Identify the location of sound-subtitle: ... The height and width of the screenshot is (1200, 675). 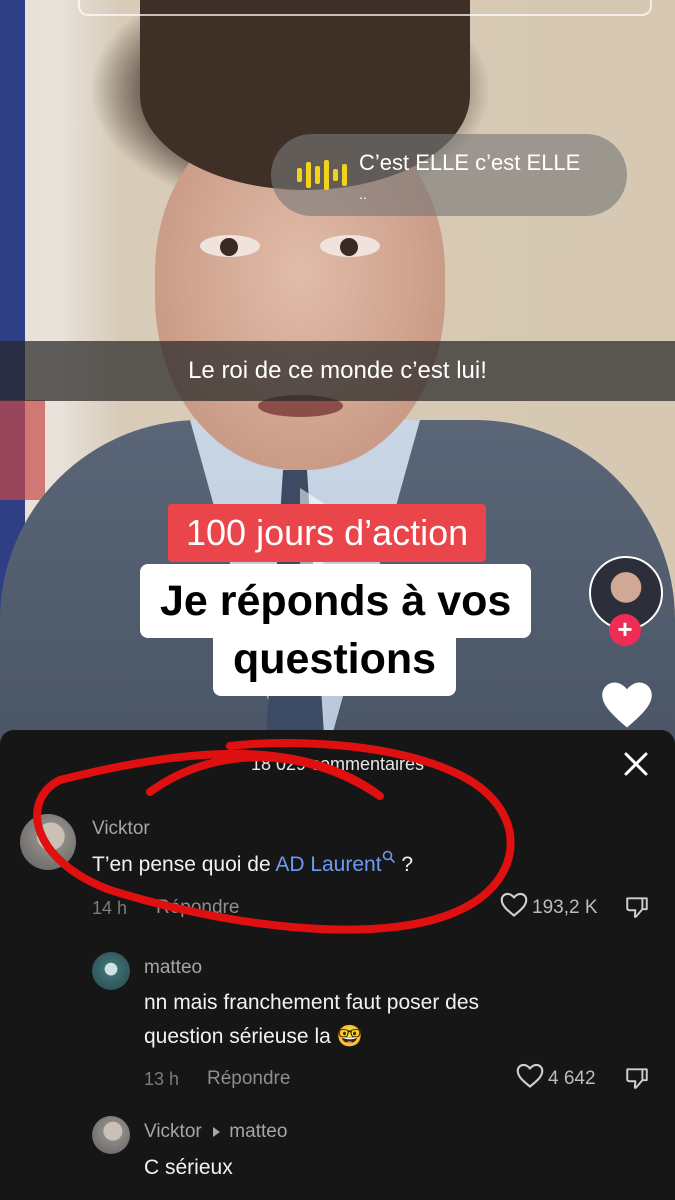
(363, 194).